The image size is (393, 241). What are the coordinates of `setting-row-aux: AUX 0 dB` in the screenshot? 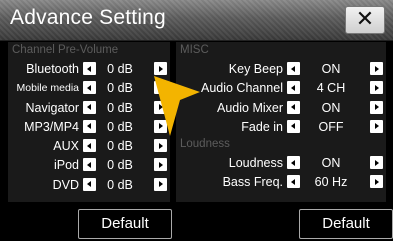 It's located at (89, 145).